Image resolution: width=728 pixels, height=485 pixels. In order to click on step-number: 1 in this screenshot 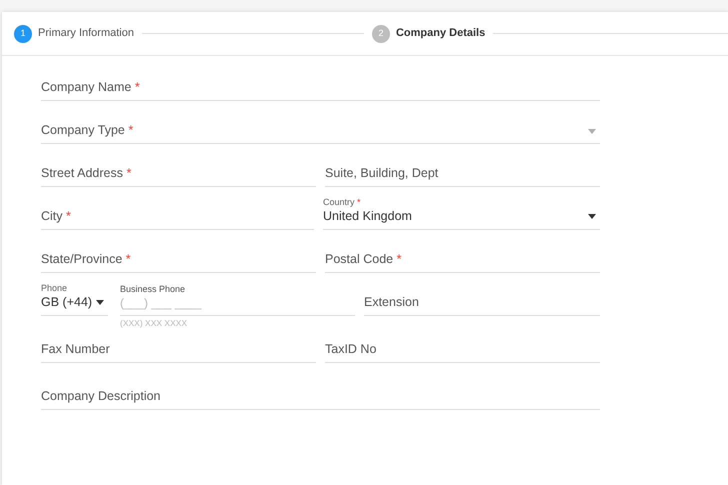, I will do `click(23, 33)`.